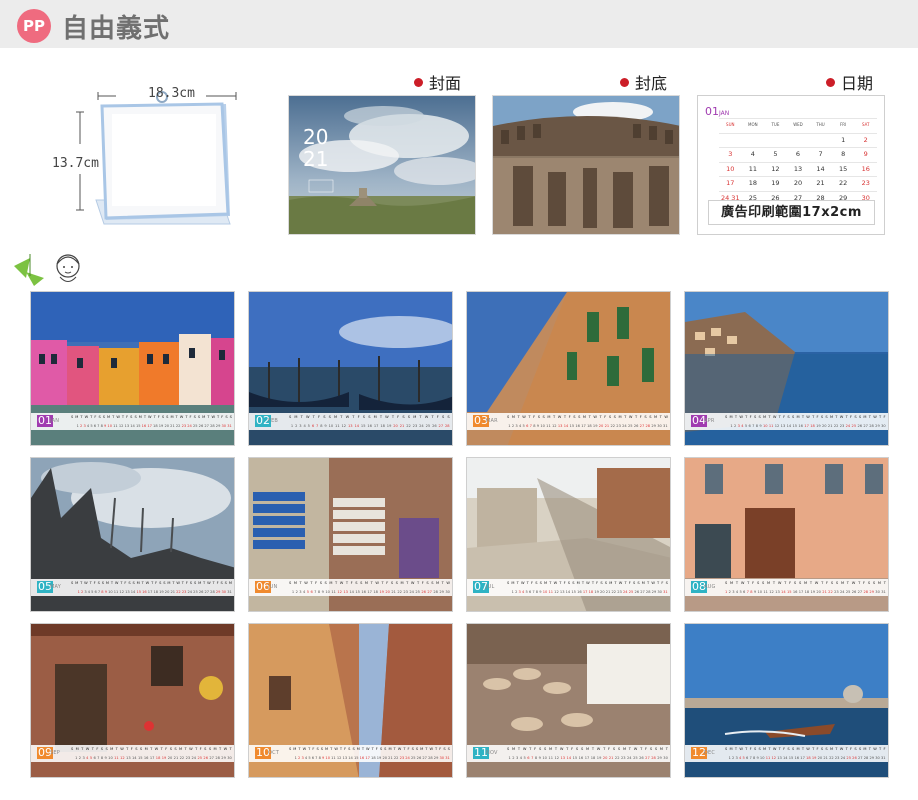 The height and width of the screenshot is (800, 918). What do you see at coordinates (538, 426) in the screenshot?
I see `strip-day: 9` at bounding box center [538, 426].